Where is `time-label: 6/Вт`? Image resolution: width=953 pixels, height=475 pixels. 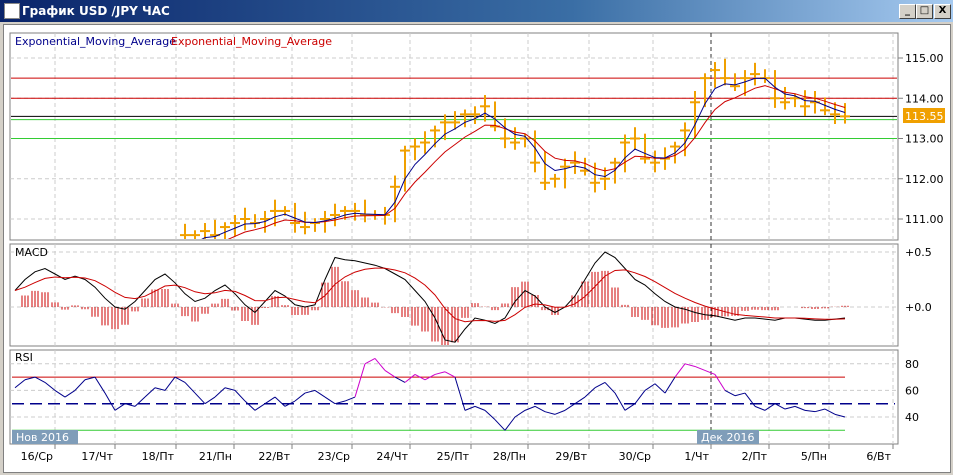
time-label: 6/Вт is located at coordinates (878, 456).